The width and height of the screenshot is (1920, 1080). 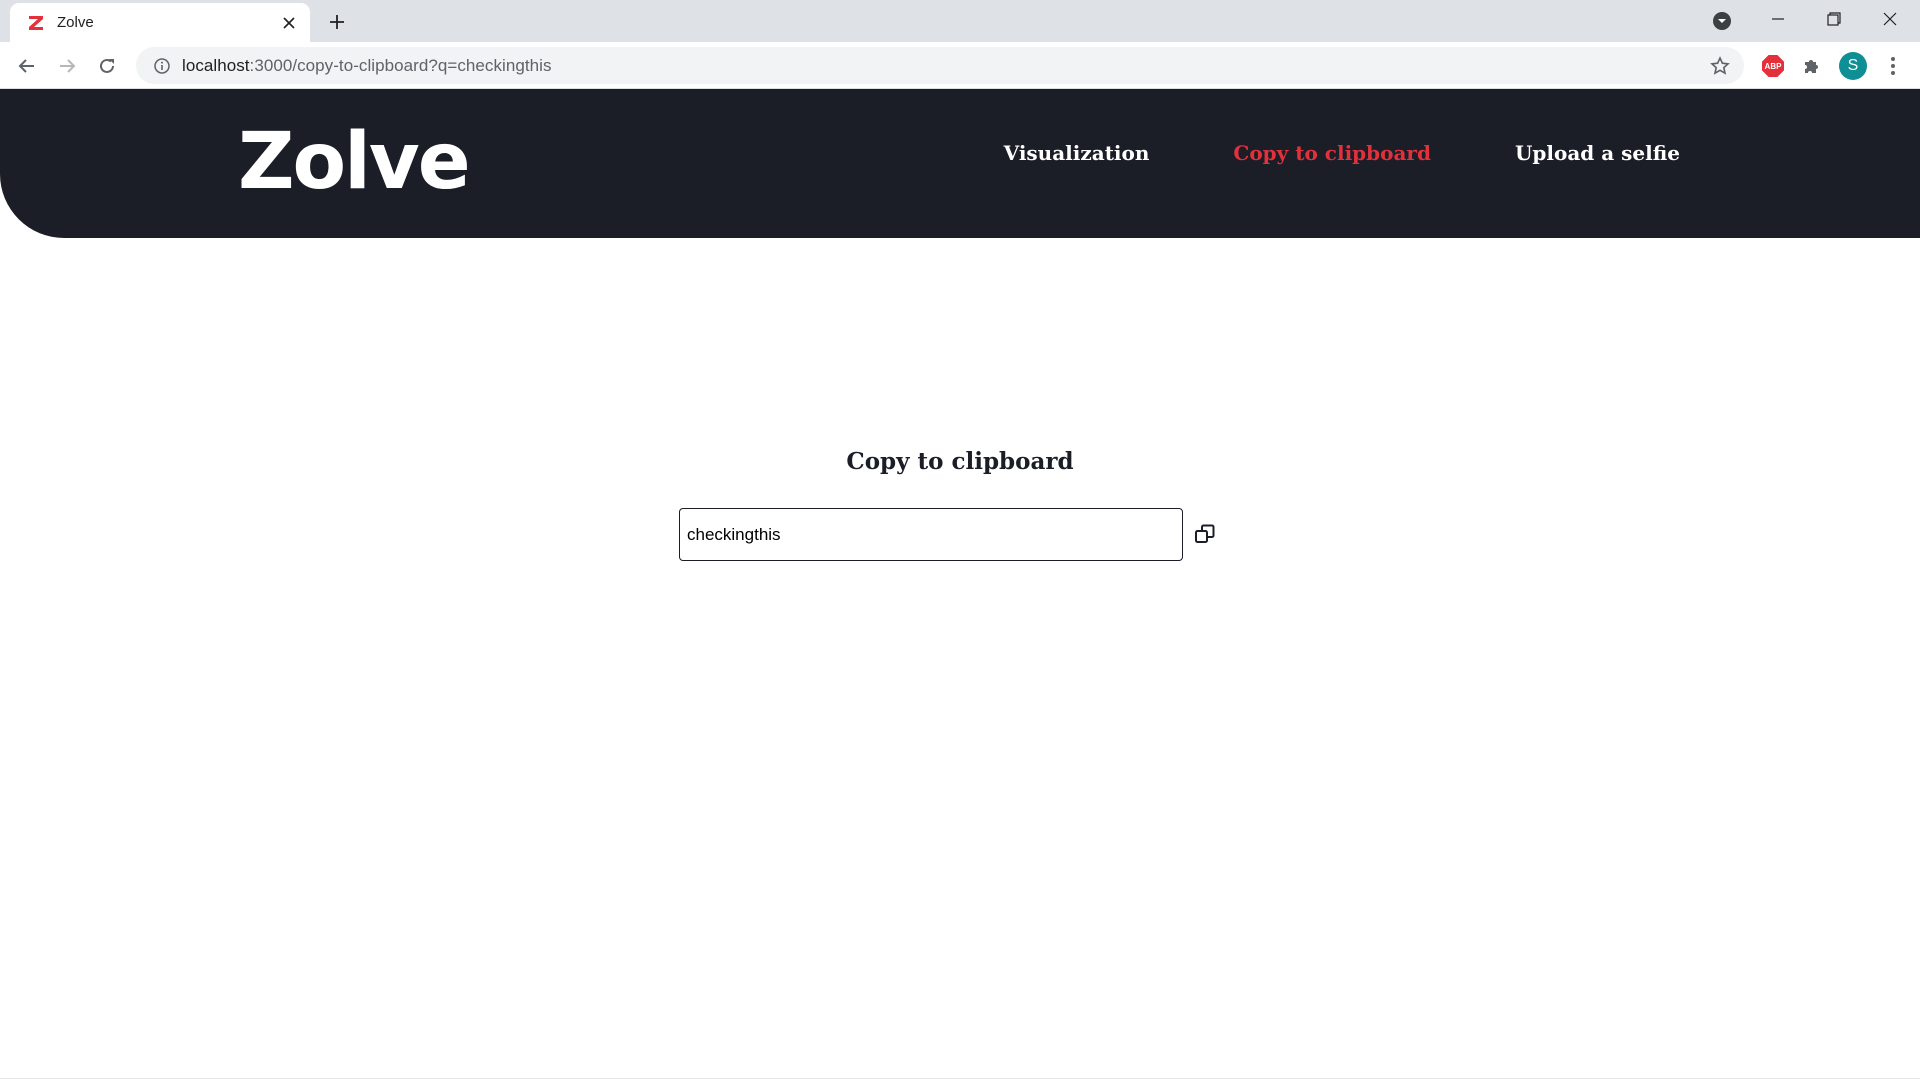 I want to click on url-path: :3000/copy-to-clipboard?q=checkingthis, so click(x=400, y=65).